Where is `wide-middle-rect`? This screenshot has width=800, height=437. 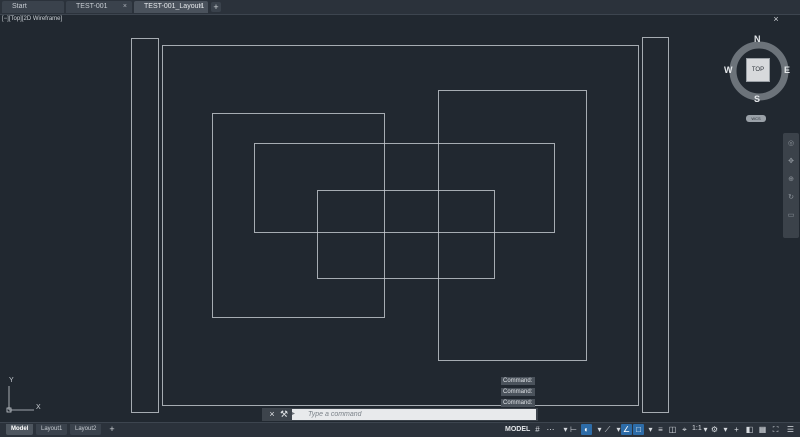
wide-middle-rect is located at coordinates (404, 188).